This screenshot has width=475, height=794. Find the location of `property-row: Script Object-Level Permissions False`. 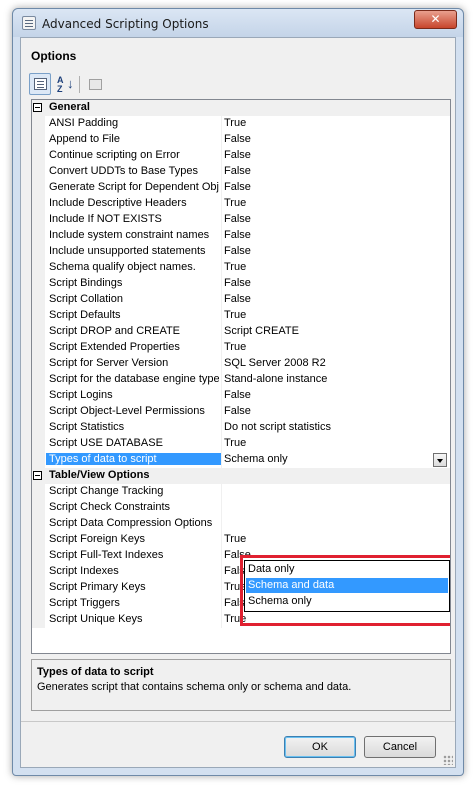

property-row: Script Object-Level Permissions False is located at coordinates (241, 412).